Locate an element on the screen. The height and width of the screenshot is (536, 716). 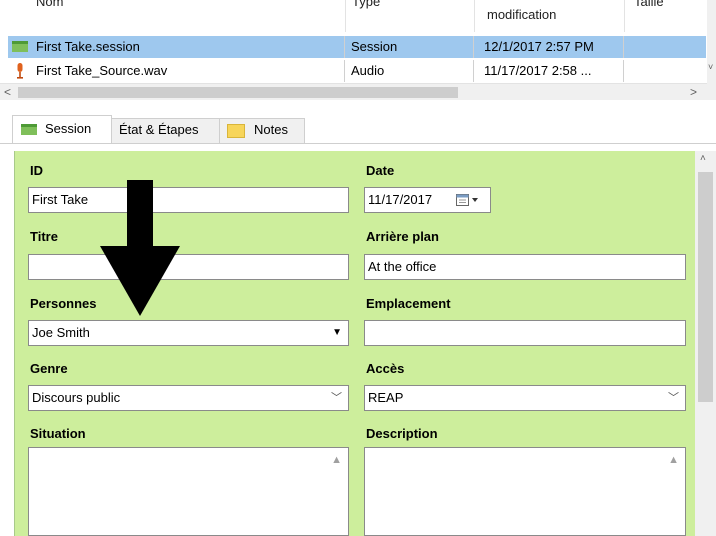
microphone-icon is located at coordinates (20, 71).